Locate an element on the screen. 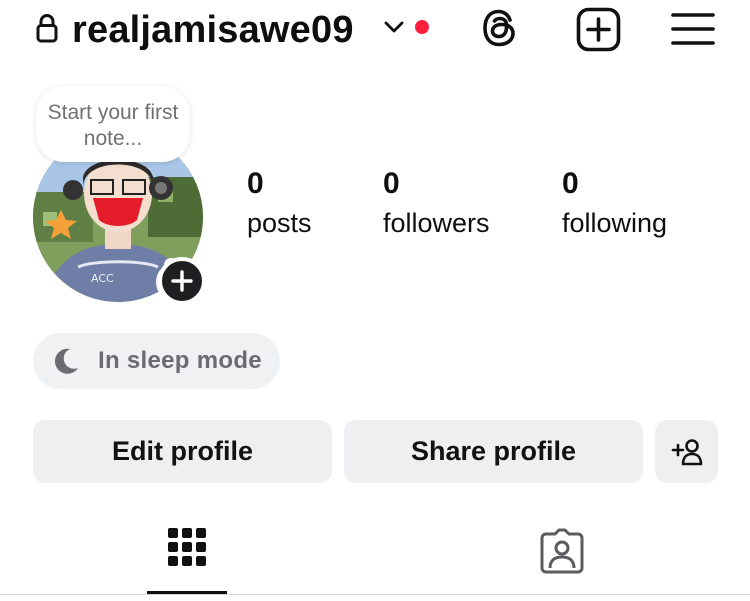  sleep-mode-status: In sleep mode is located at coordinates (156, 361).